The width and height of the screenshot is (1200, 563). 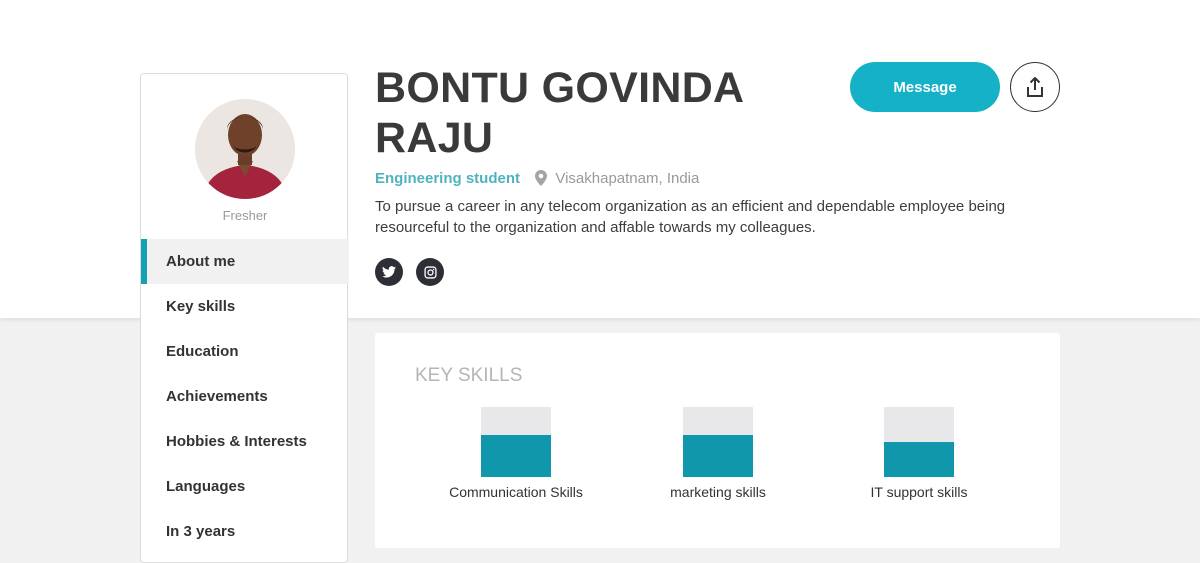 What do you see at coordinates (245, 306) in the screenshot?
I see `sidebar-item-key-skills: Key skills` at bounding box center [245, 306].